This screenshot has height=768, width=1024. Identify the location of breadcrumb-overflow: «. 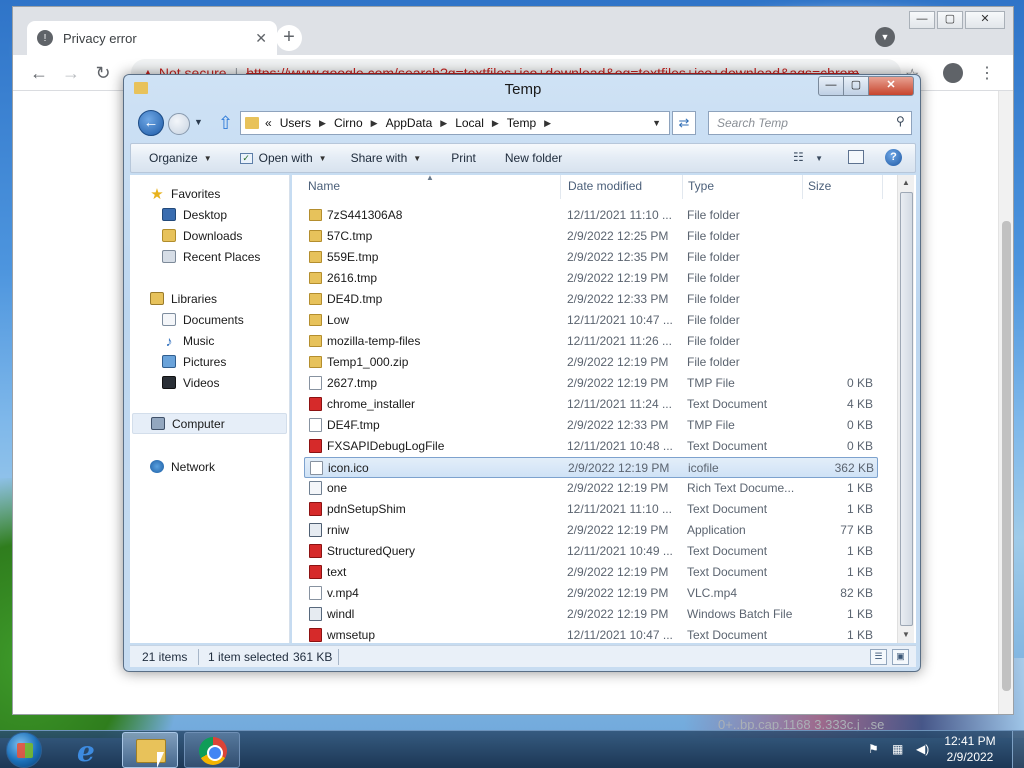
(268, 123).